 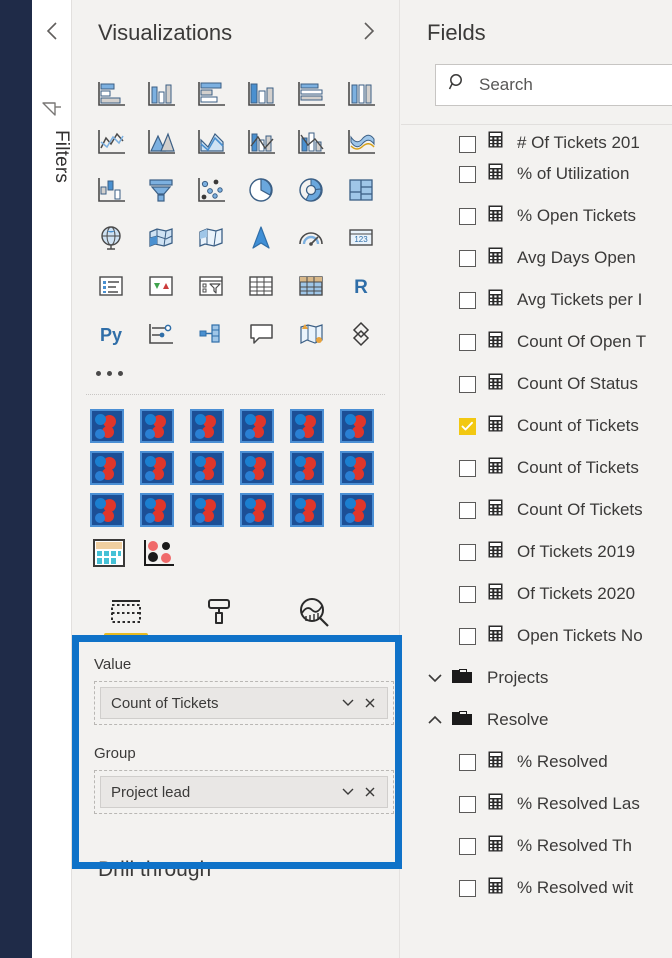 I want to click on clustered-bar-chart-icon, so click(x=211, y=94).